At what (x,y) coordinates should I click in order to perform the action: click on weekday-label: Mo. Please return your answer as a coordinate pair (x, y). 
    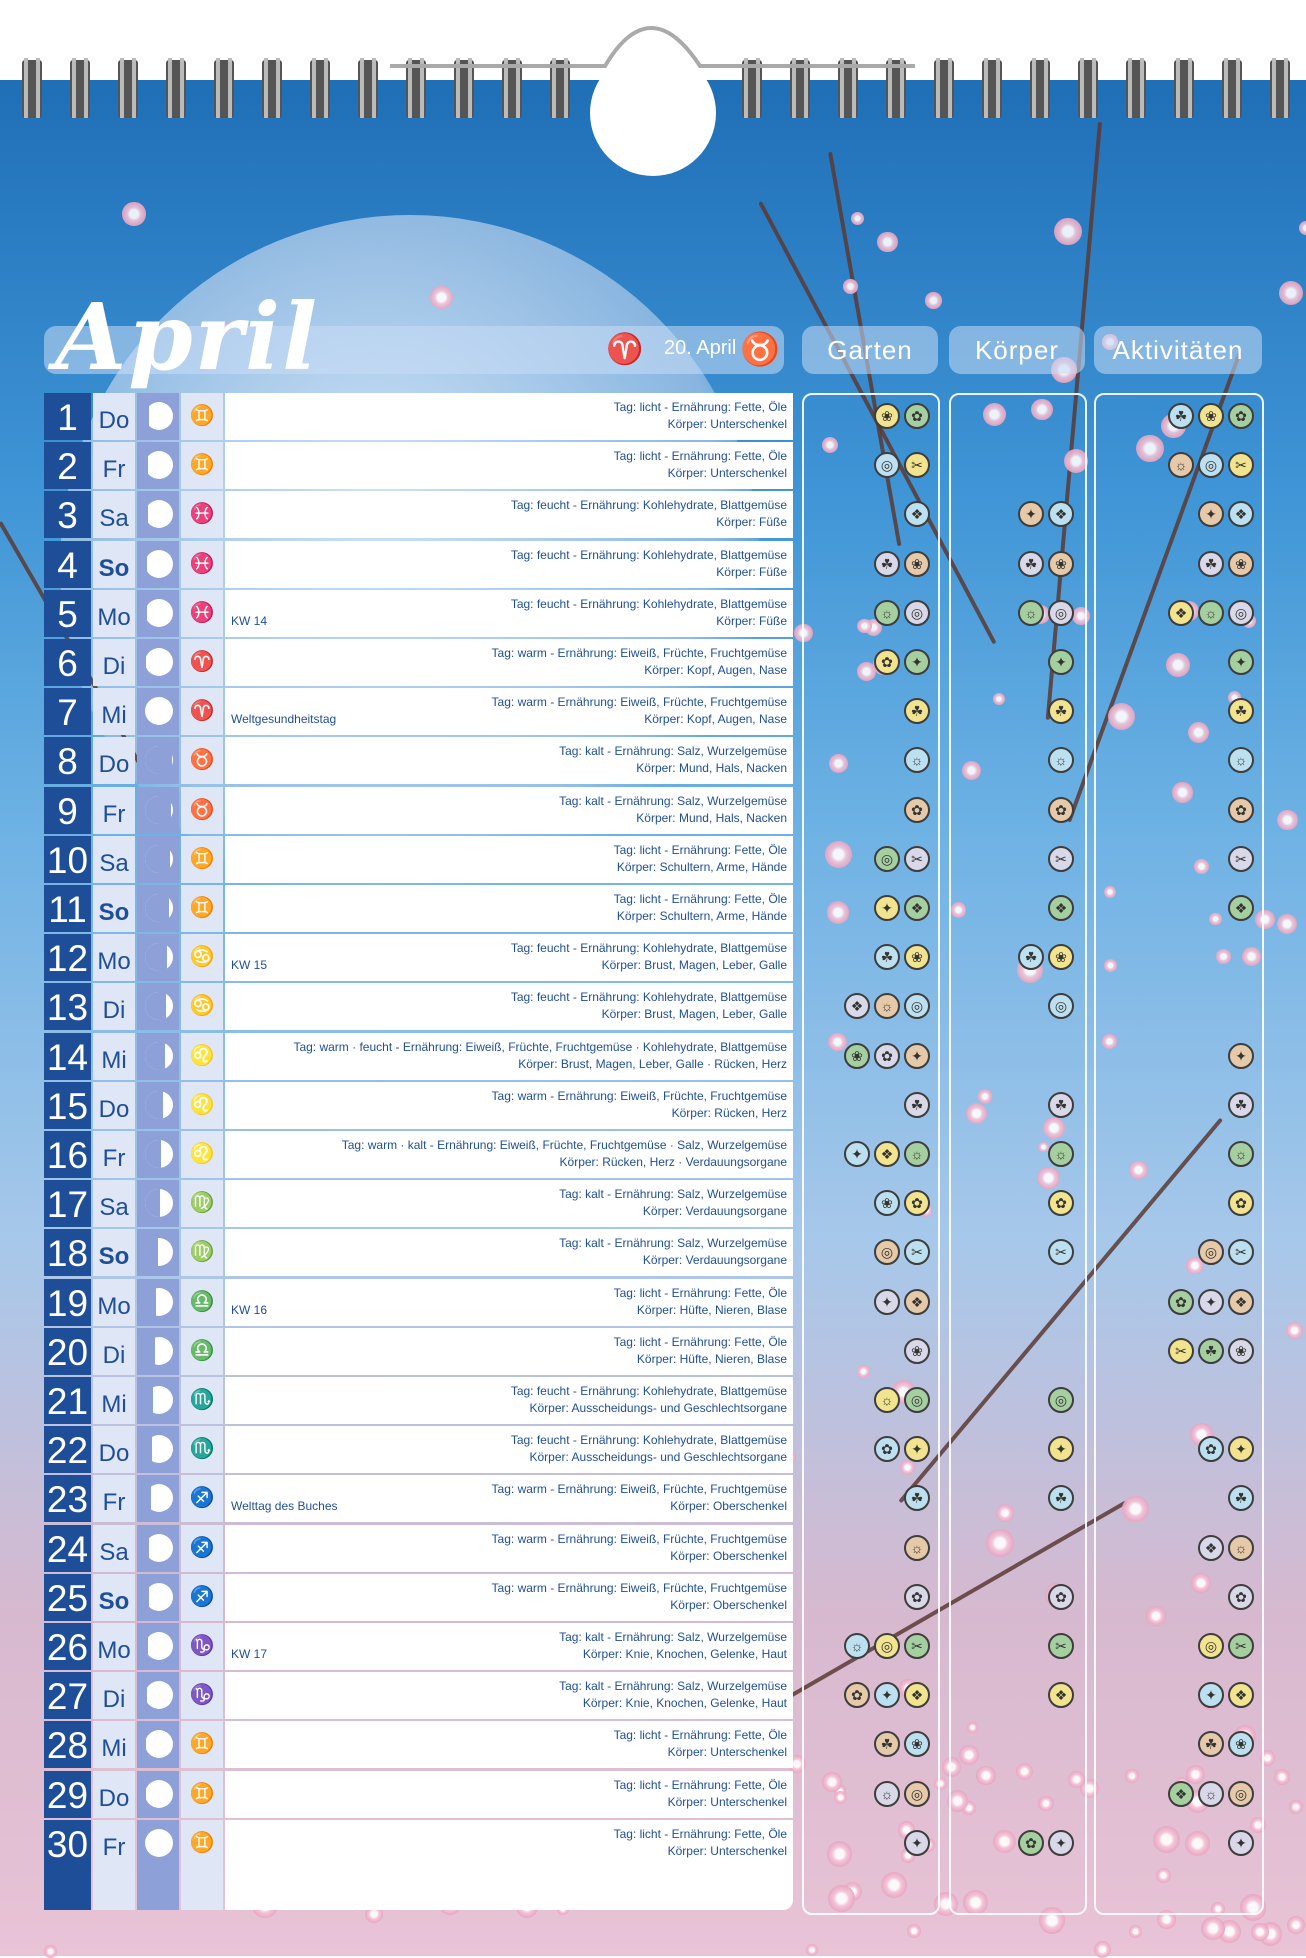
    Looking at the image, I should click on (114, 958).